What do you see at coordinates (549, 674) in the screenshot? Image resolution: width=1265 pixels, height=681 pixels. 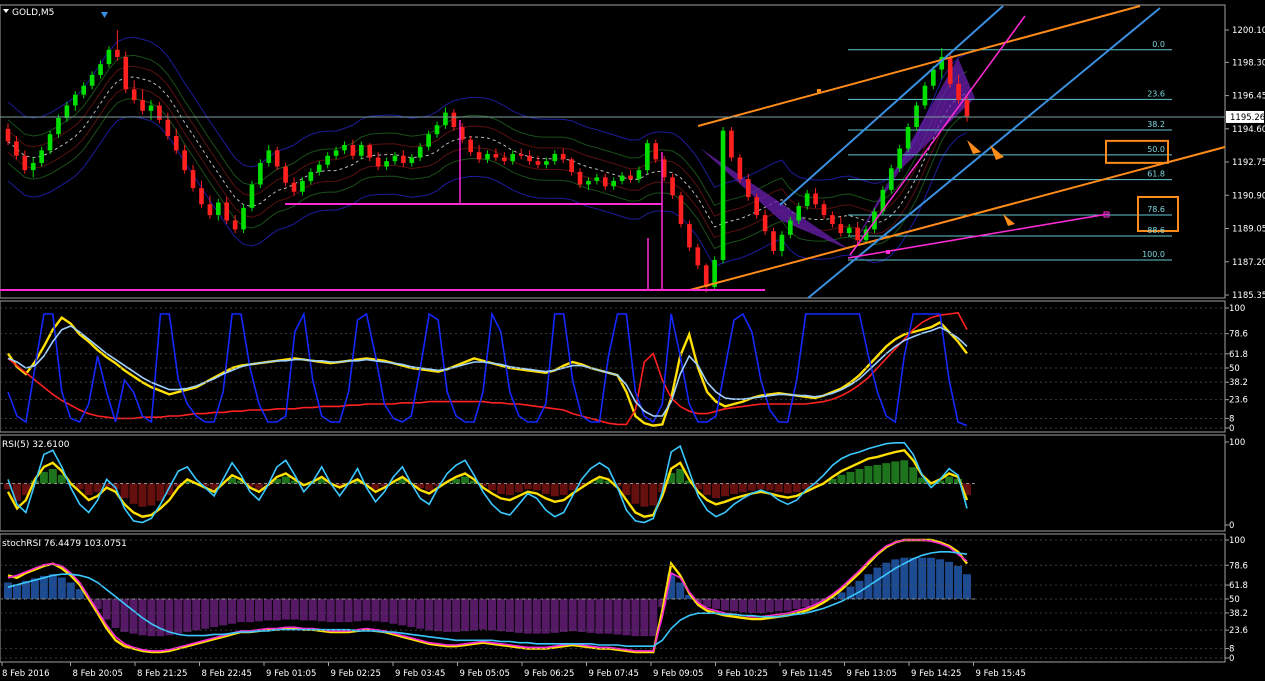 I see `time-tick-label: 9 Feb 06:25` at bounding box center [549, 674].